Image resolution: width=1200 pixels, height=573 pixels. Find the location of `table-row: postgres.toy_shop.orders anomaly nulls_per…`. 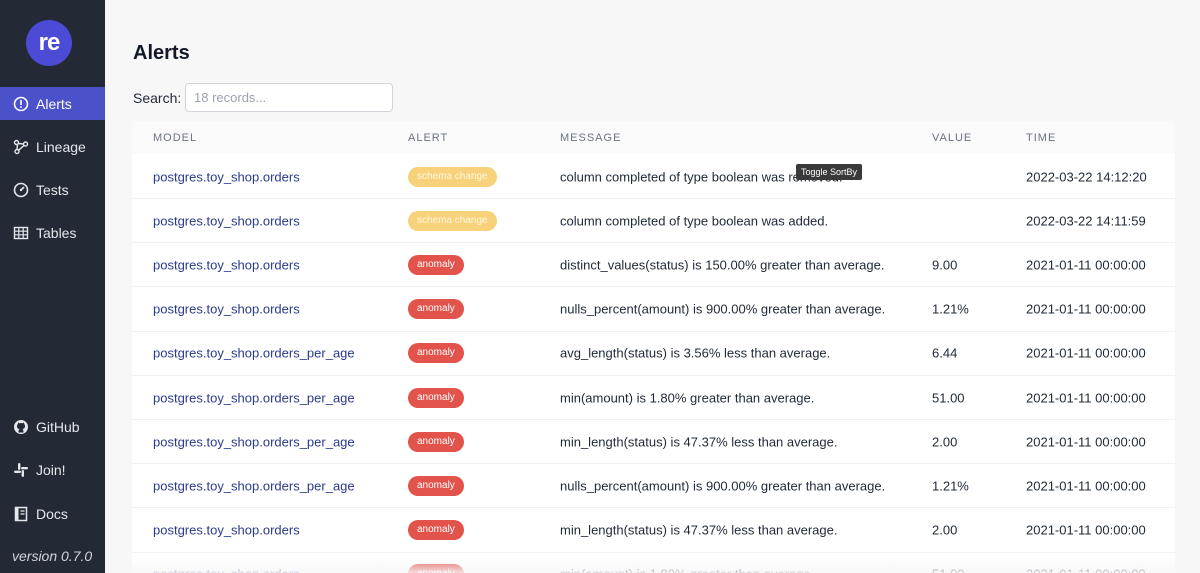

table-row: postgres.toy_shop.orders anomaly nulls_per… is located at coordinates (653, 310).